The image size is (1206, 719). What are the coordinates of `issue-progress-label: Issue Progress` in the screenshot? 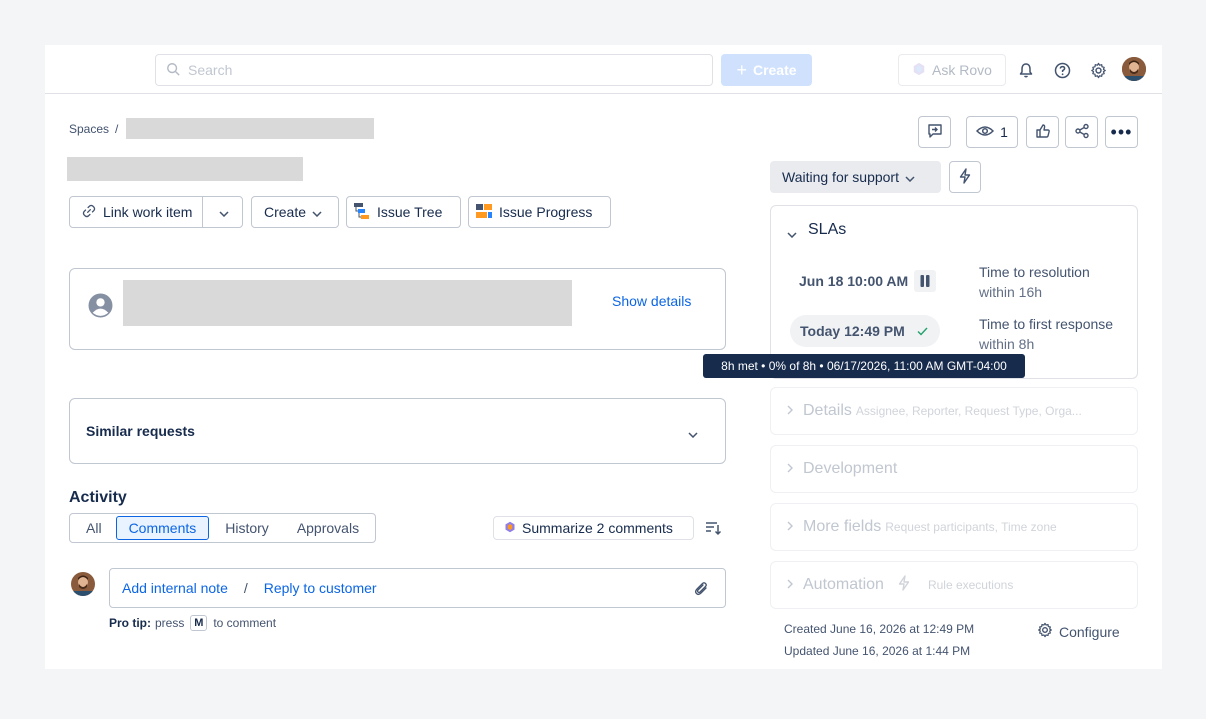 It's located at (546, 212).